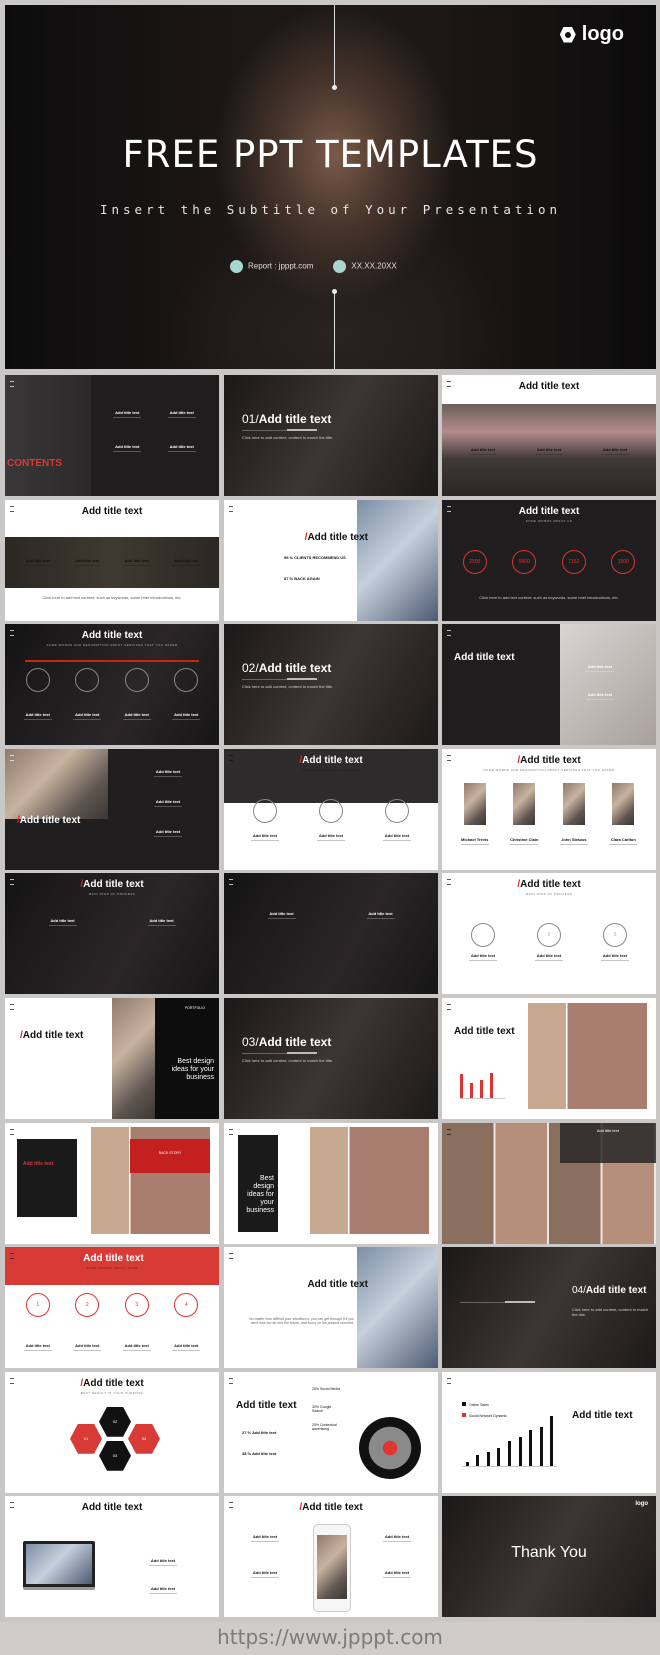  I want to click on slide-thumbnail: Thank You logo, so click(549, 1557).